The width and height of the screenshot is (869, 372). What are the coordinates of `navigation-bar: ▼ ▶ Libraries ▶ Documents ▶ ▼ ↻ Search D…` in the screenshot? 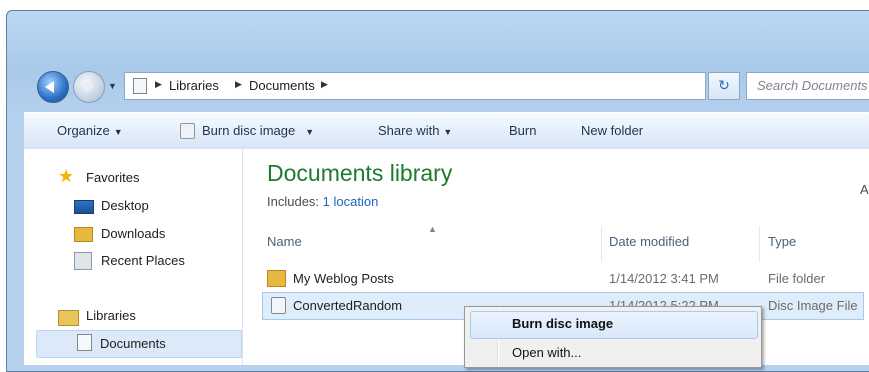 It's located at (451, 86).